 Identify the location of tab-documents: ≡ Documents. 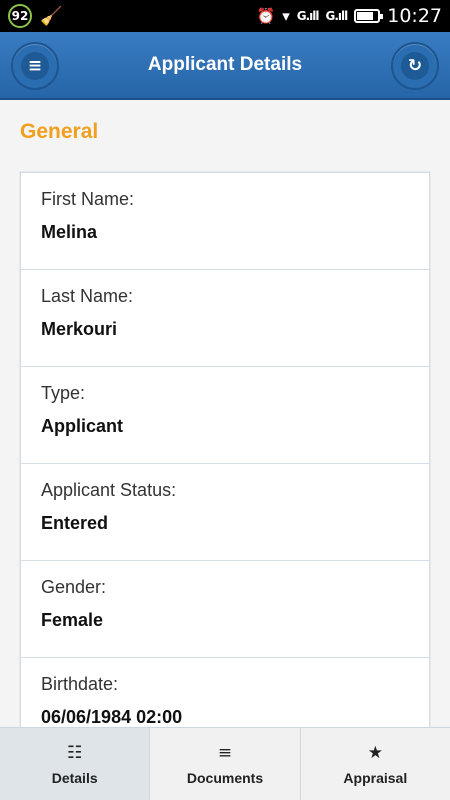
(225, 764).